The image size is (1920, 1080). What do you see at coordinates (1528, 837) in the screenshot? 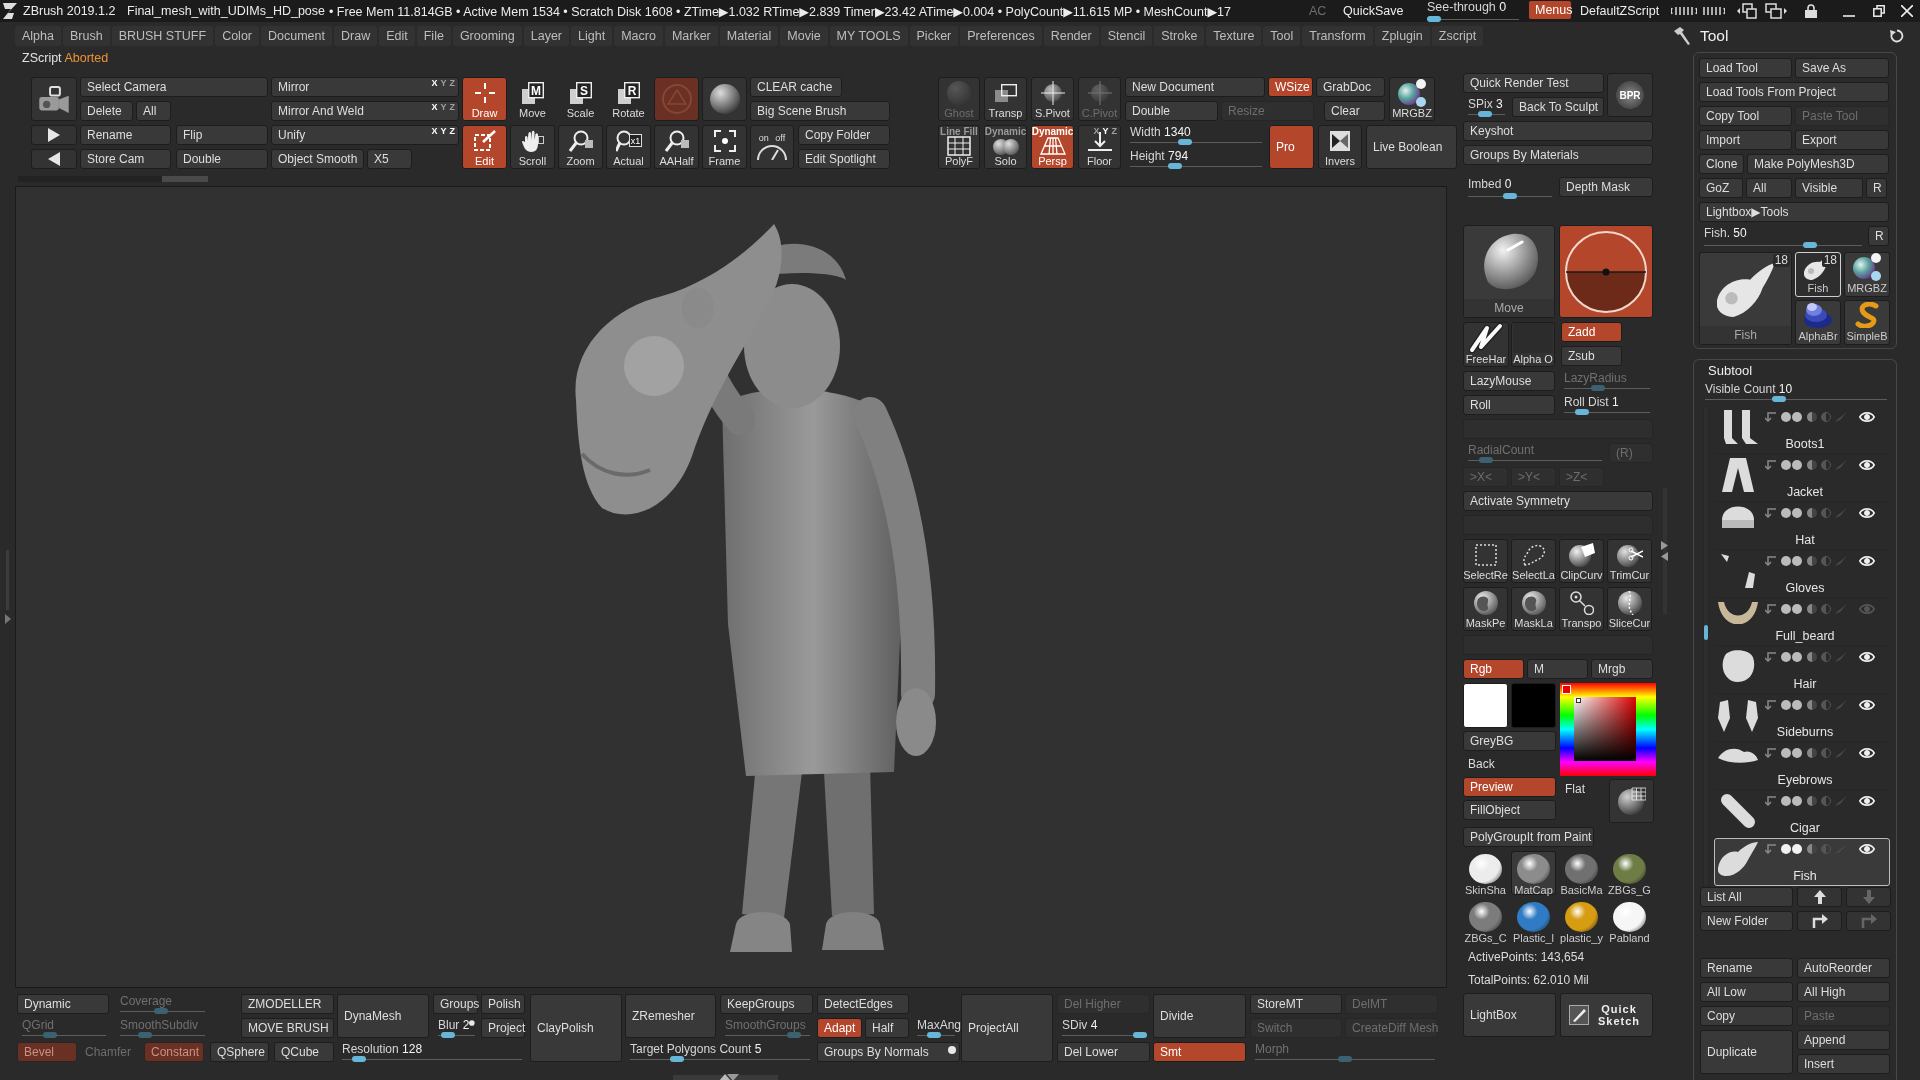
I see `palette-button: PolyGroupIt from Paint` at bounding box center [1528, 837].